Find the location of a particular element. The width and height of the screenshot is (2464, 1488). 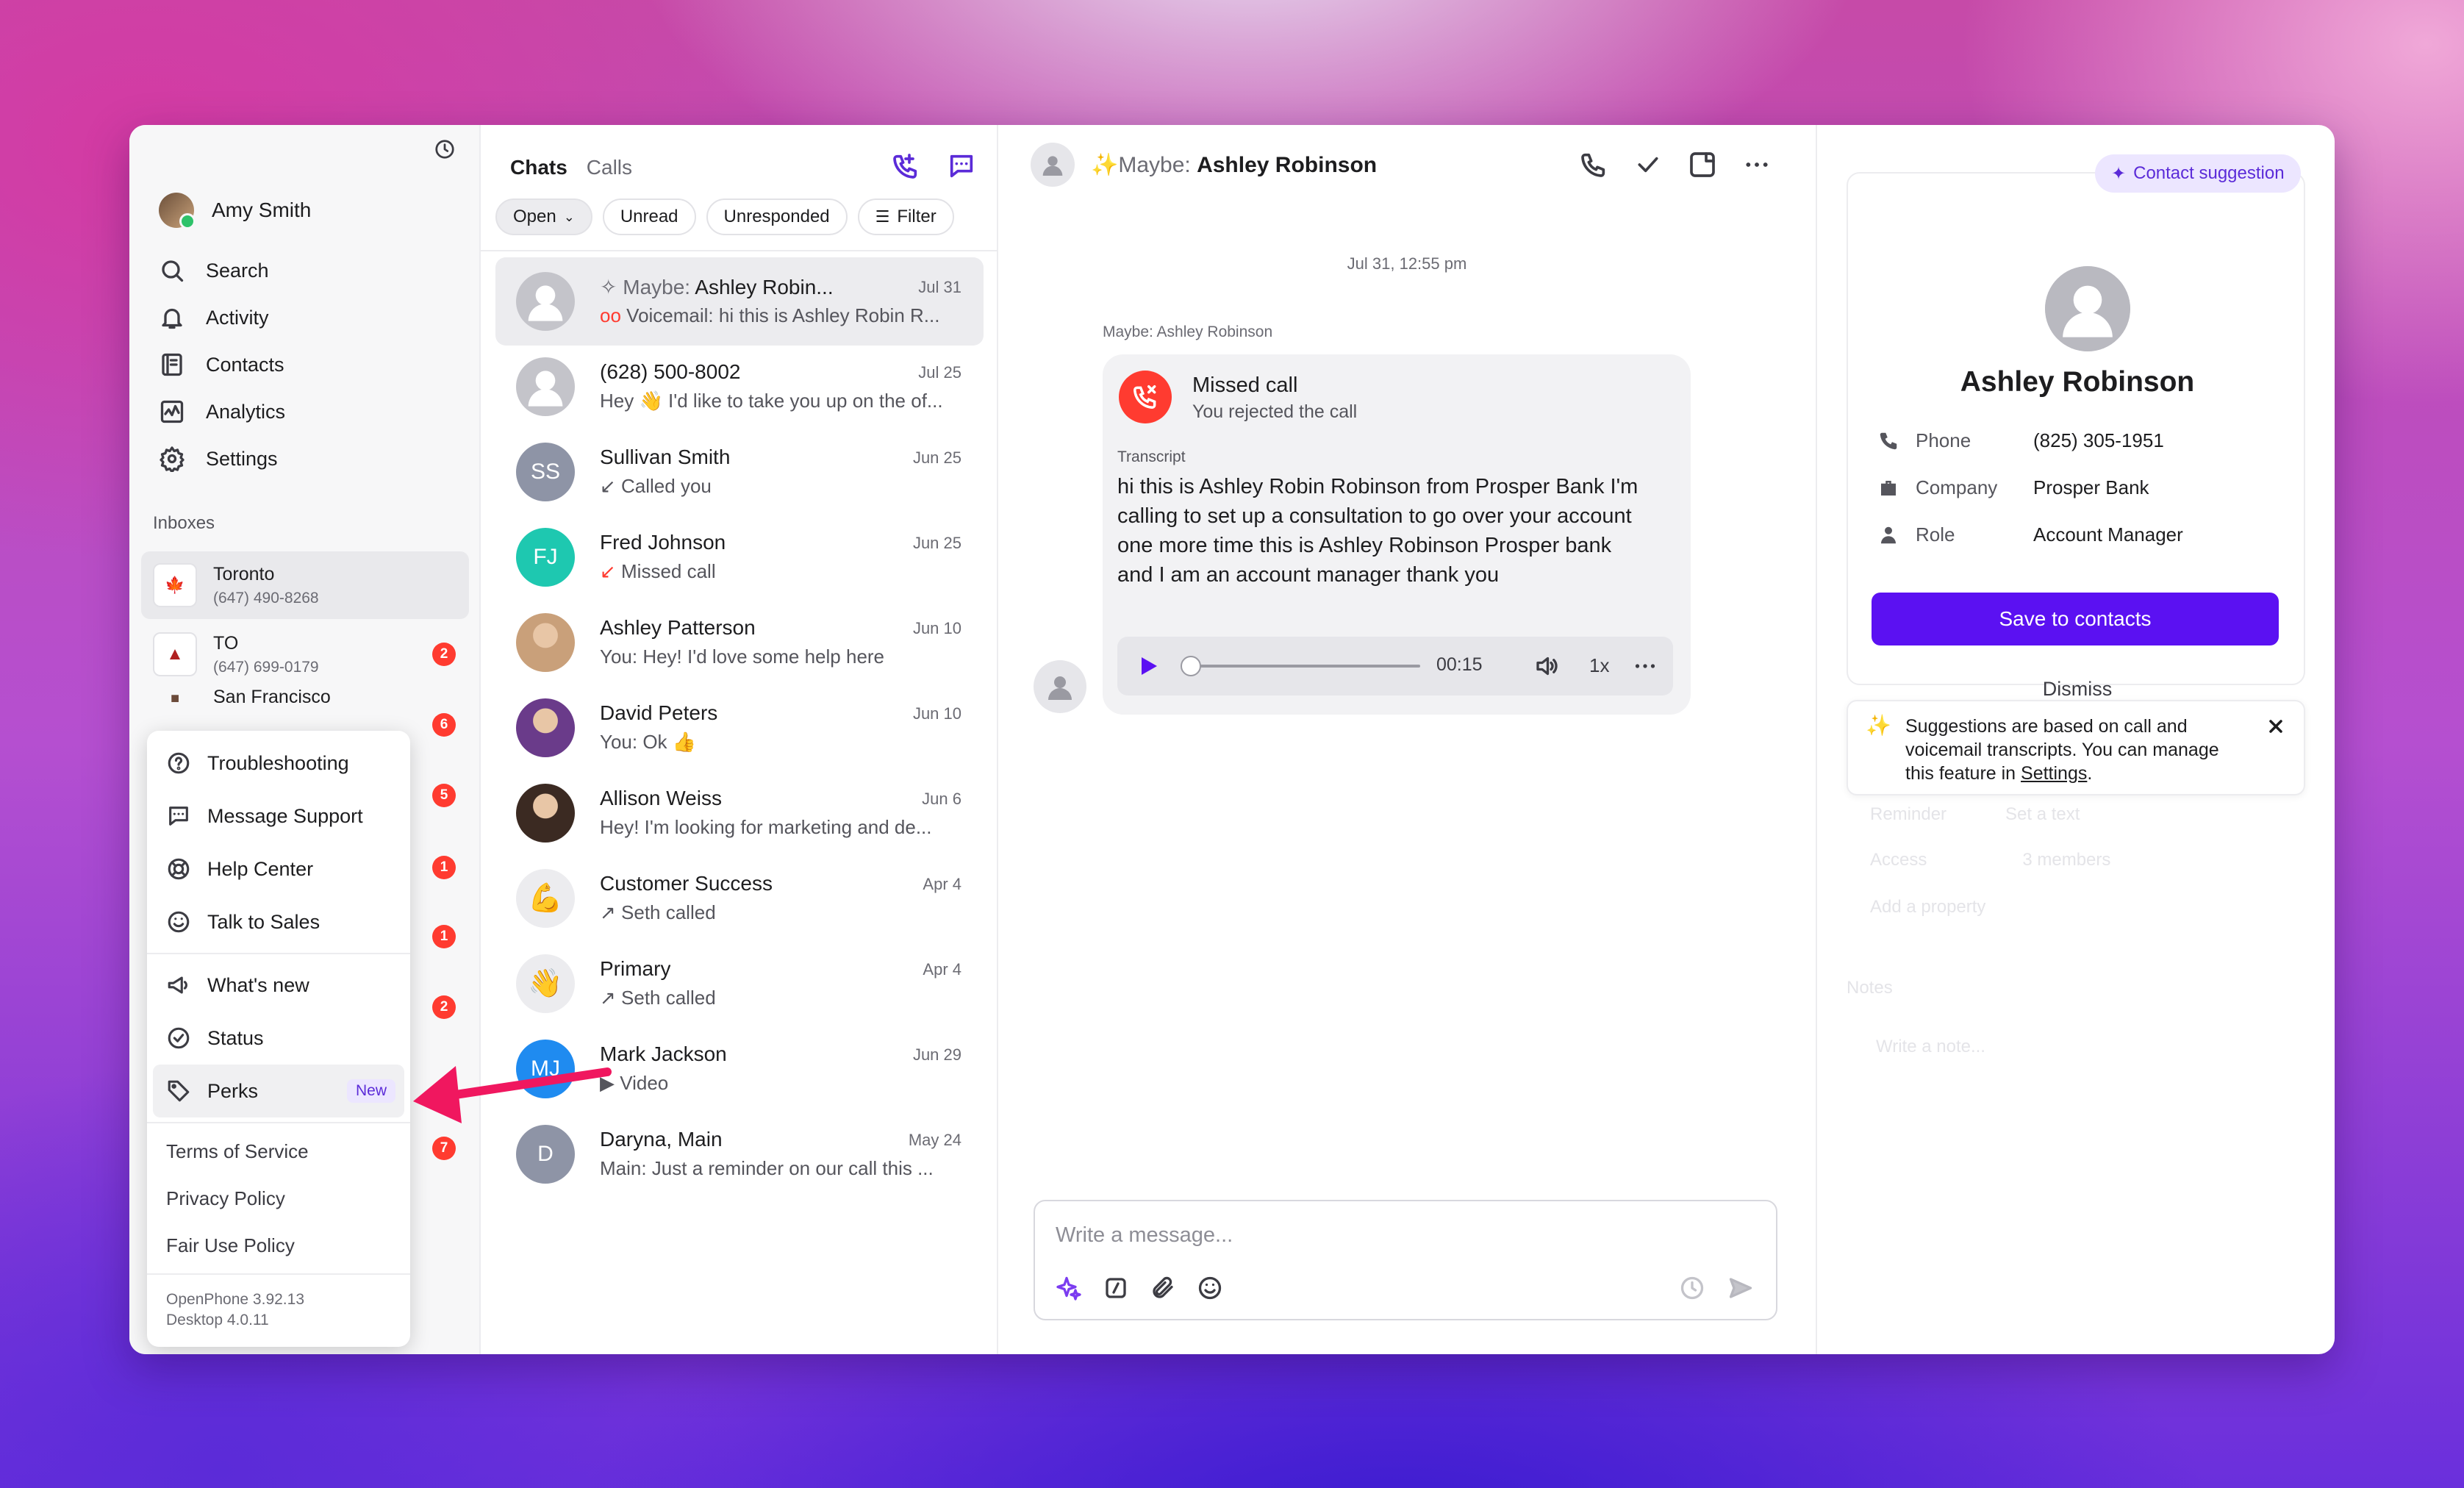

annotation-arrow is located at coordinates (513, 1094).